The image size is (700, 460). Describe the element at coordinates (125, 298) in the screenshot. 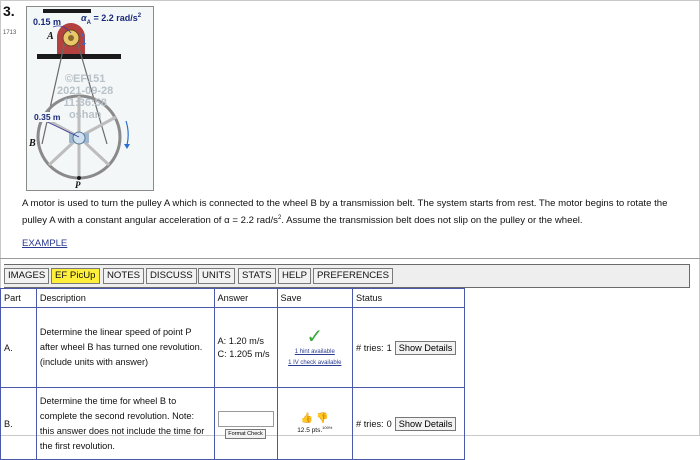

I see `header-description: Description` at that location.